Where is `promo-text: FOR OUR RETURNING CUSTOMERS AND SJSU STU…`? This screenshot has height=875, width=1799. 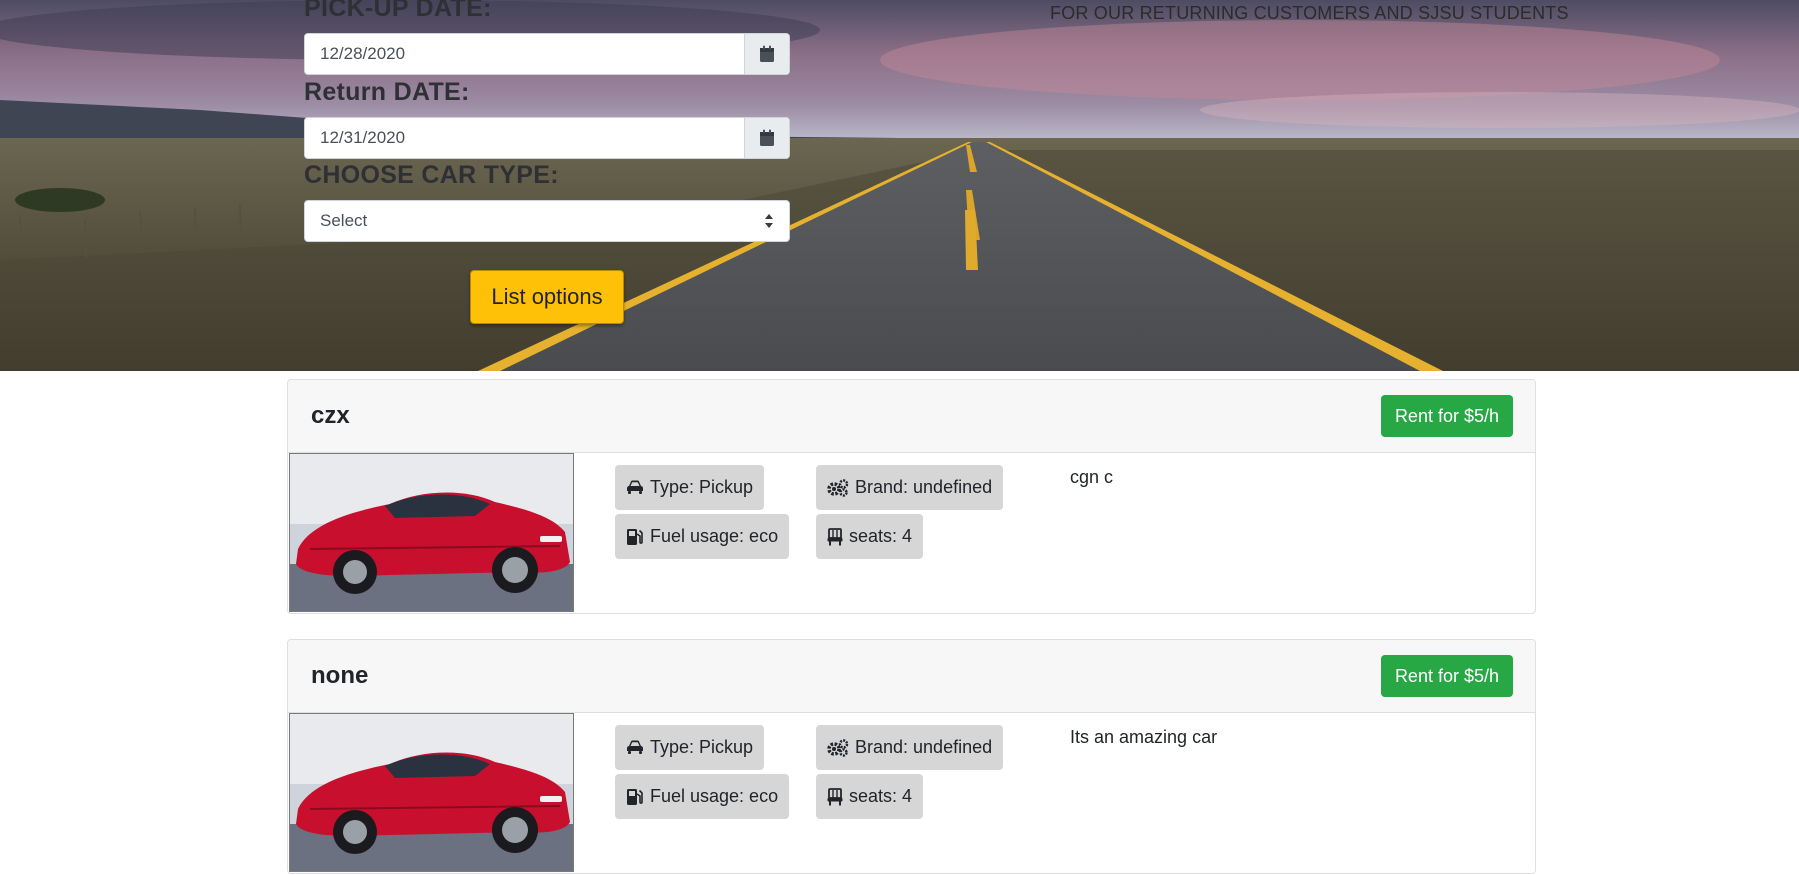 promo-text: FOR OUR RETURNING CUSTOMERS AND SJSU STU… is located at coordinates (1309, 13).